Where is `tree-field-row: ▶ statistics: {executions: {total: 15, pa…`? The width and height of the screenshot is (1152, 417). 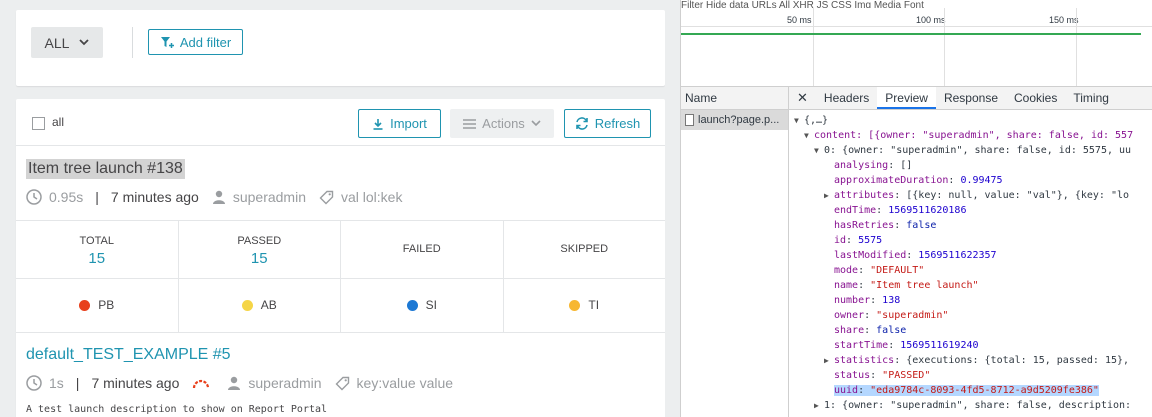
tree-field-row: ▶ statistics: {executions: {total: 15, pa… is located at coordinates (970, 360).